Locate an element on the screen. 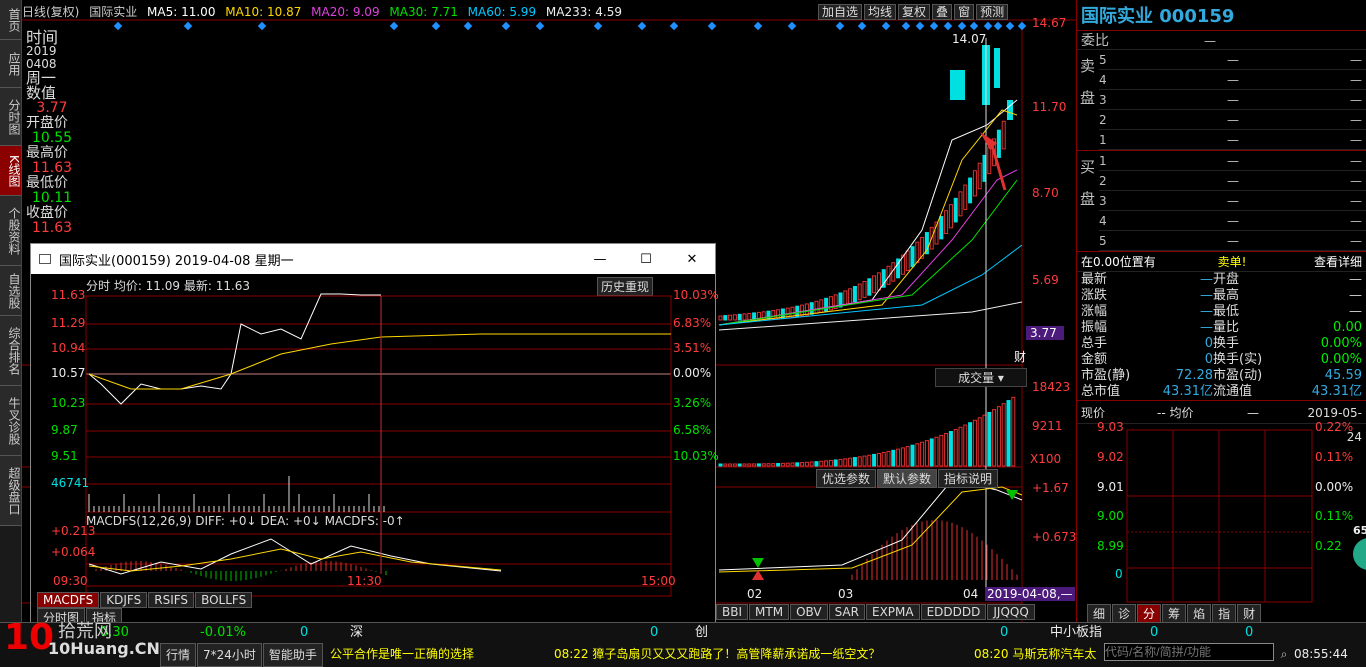 Image resolution: width=1366 pixels, height=667 pixels. buy-vol: — is located at coordinates (1356, 201).